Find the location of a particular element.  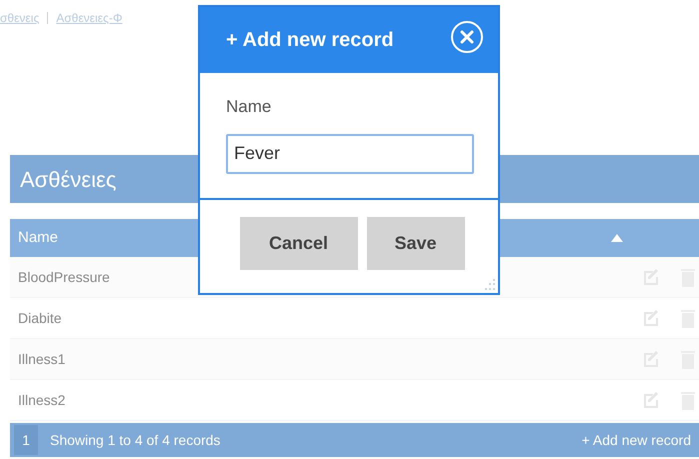

table-cell-text: Diabite is located at coordinates (40, 318).